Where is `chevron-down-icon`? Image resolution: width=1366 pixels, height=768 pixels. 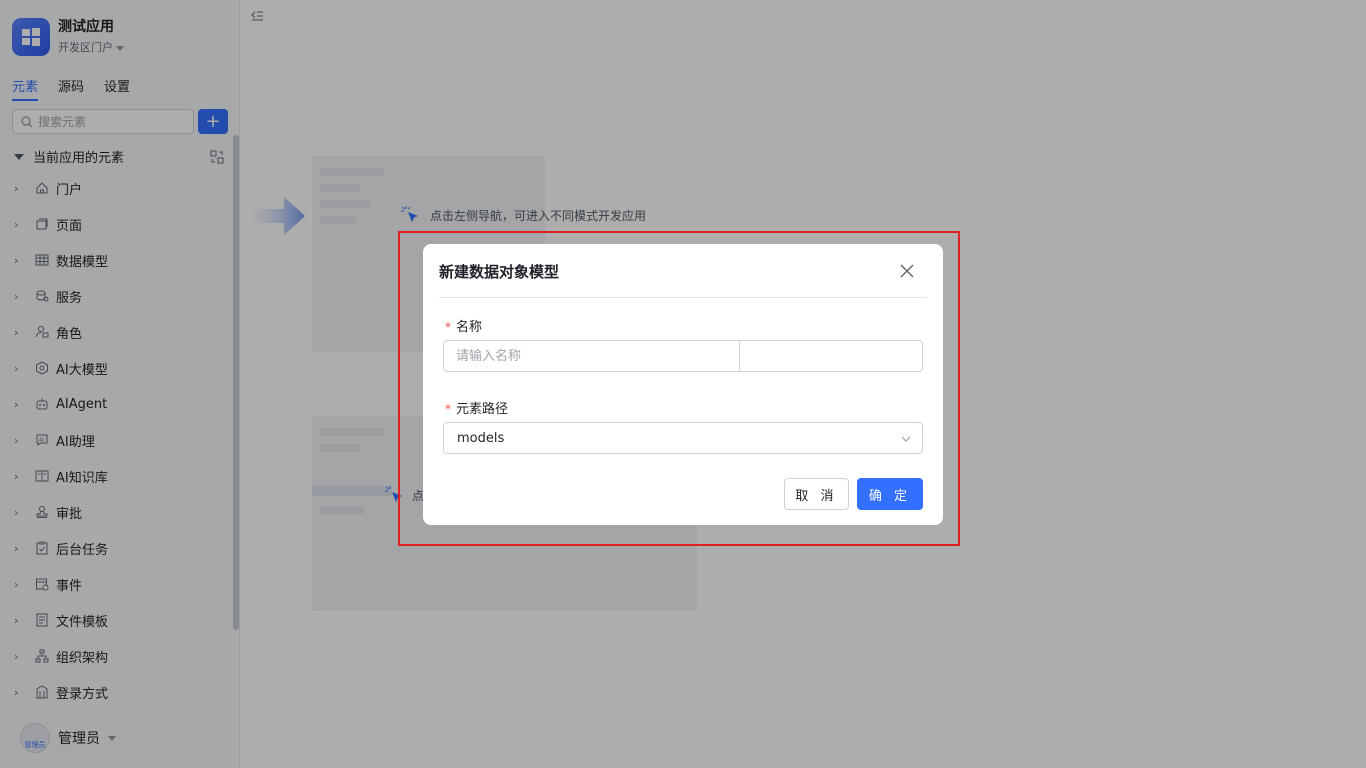
chevron-down-icon is located at coordinates (906, 439).